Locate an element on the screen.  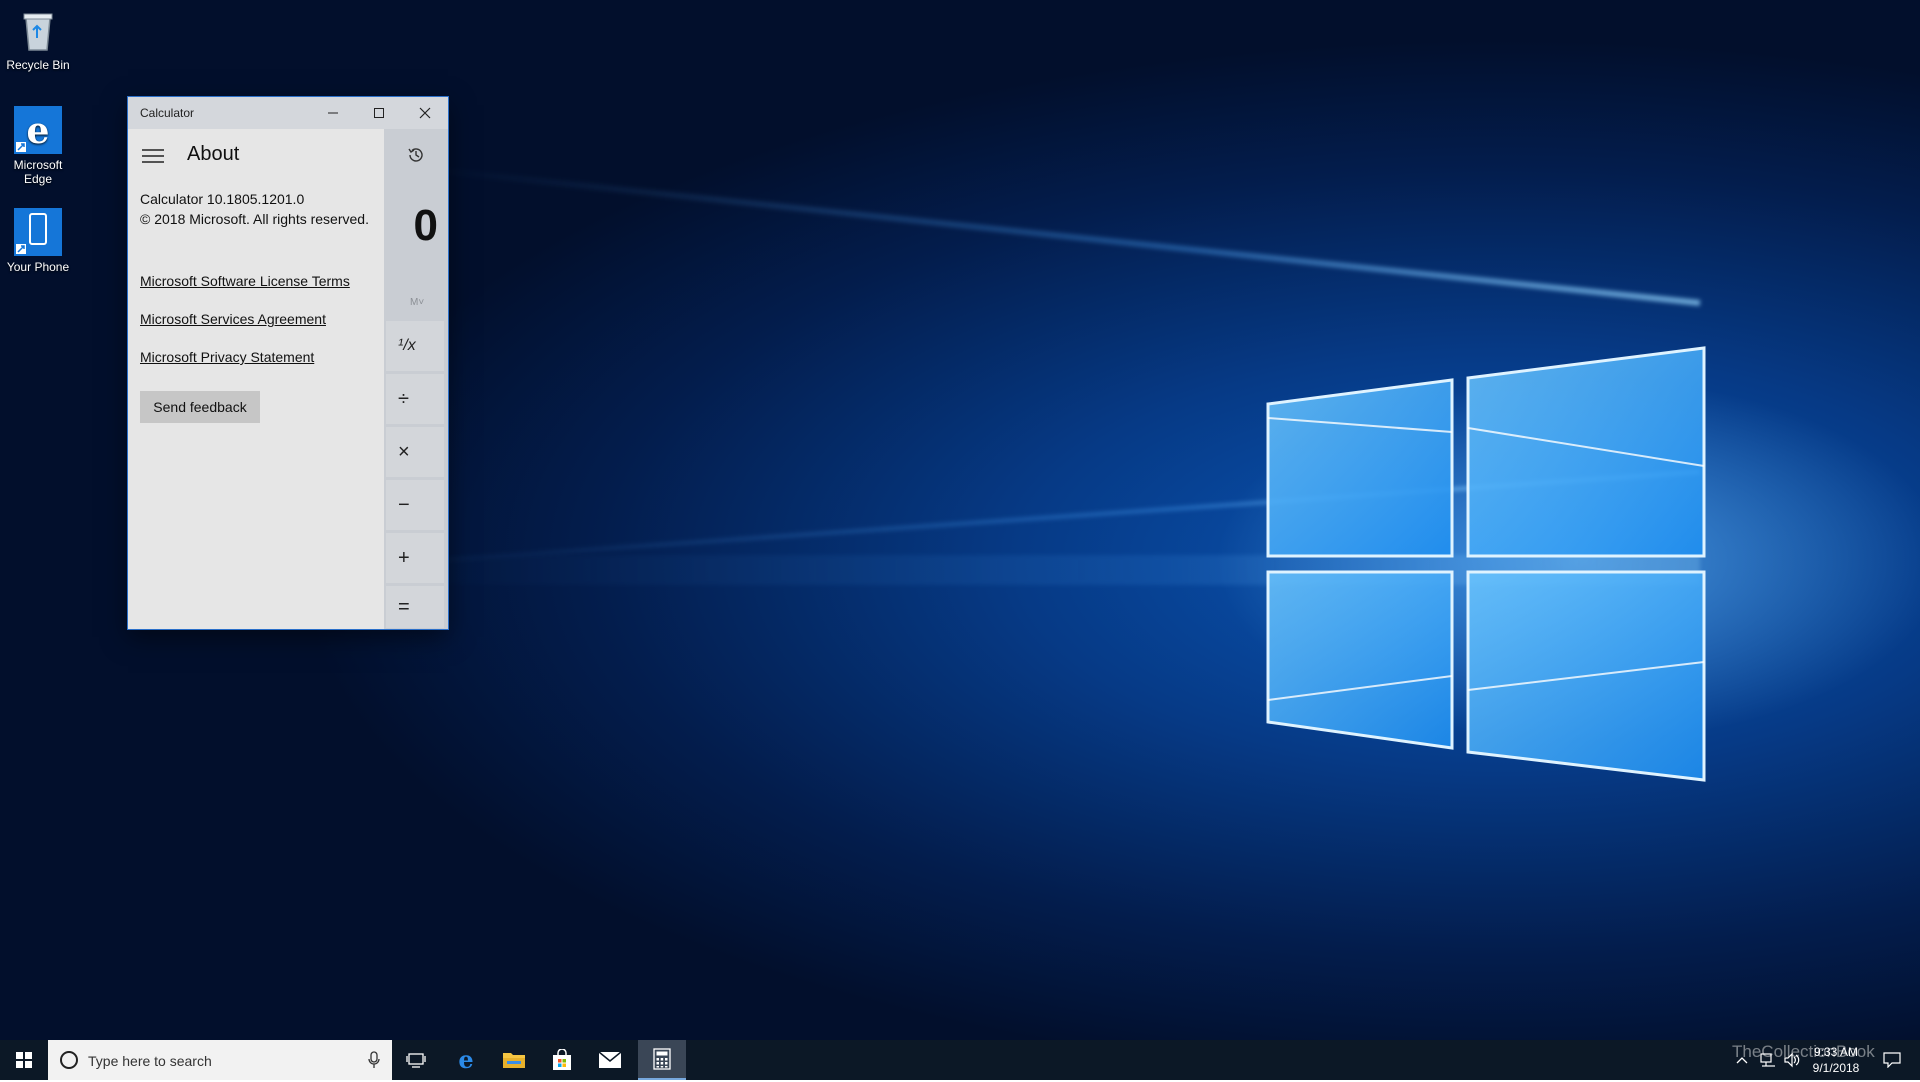
license-terms-link: Microsoft Software License Terms is located at coordinates (245, 281).